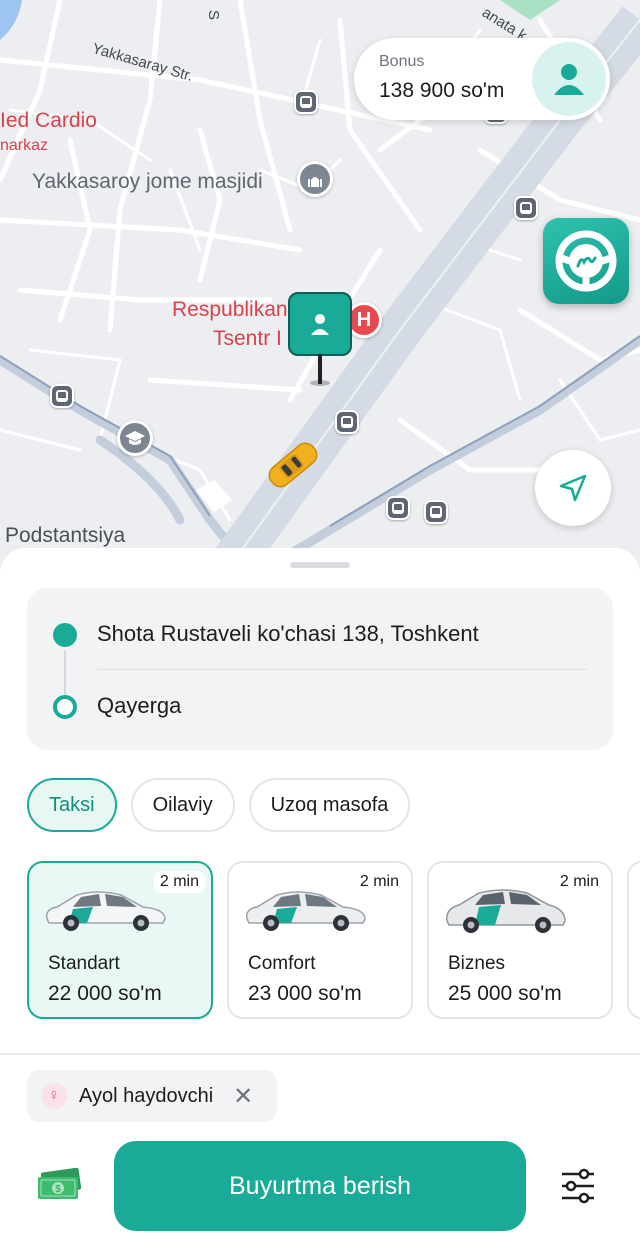 This screenshot has width=640, height=1242. I want to click on pin-stem, so click(320, 369).